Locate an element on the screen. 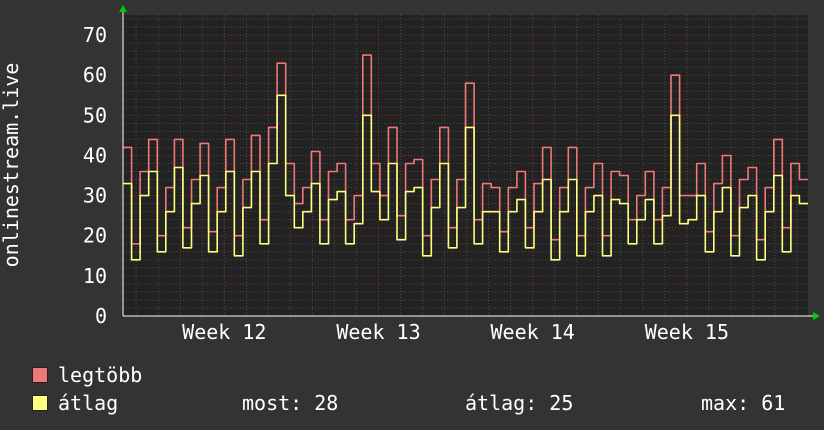 The width and height of the screenshot is (824, 430). y-tick-label: 10 is located at coordinates (95, 276).